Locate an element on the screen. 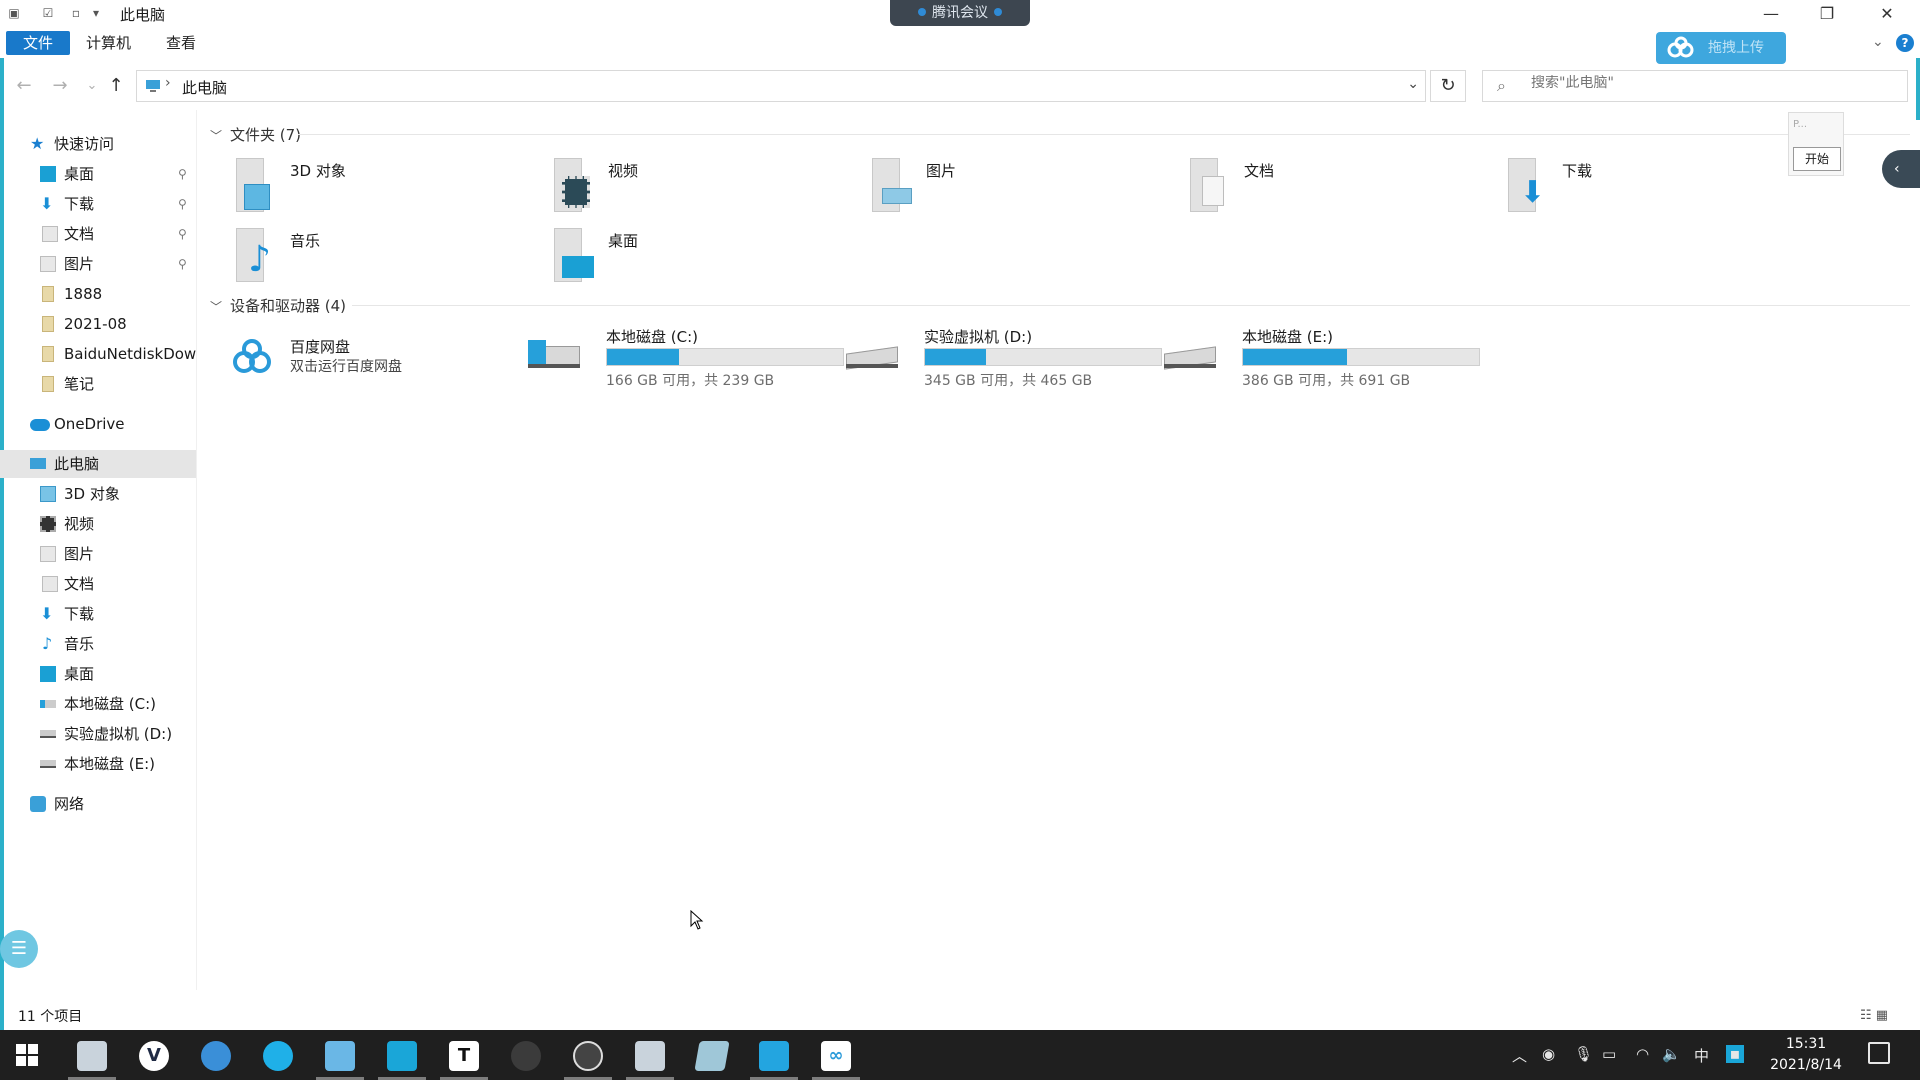  baidu-upload-button: 拖拽上传 is located at coordinates (1721, 48).